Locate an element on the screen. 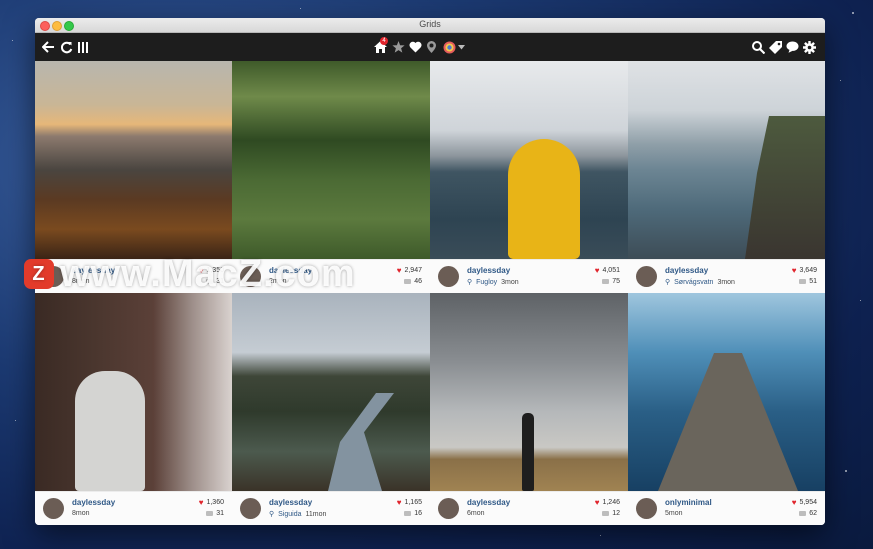 This screenshot has height=549, width=873. photo-card: daylessday ⚲ Siguida 11mon ♥ 1,165 16 is located at coordinates (331, 409).